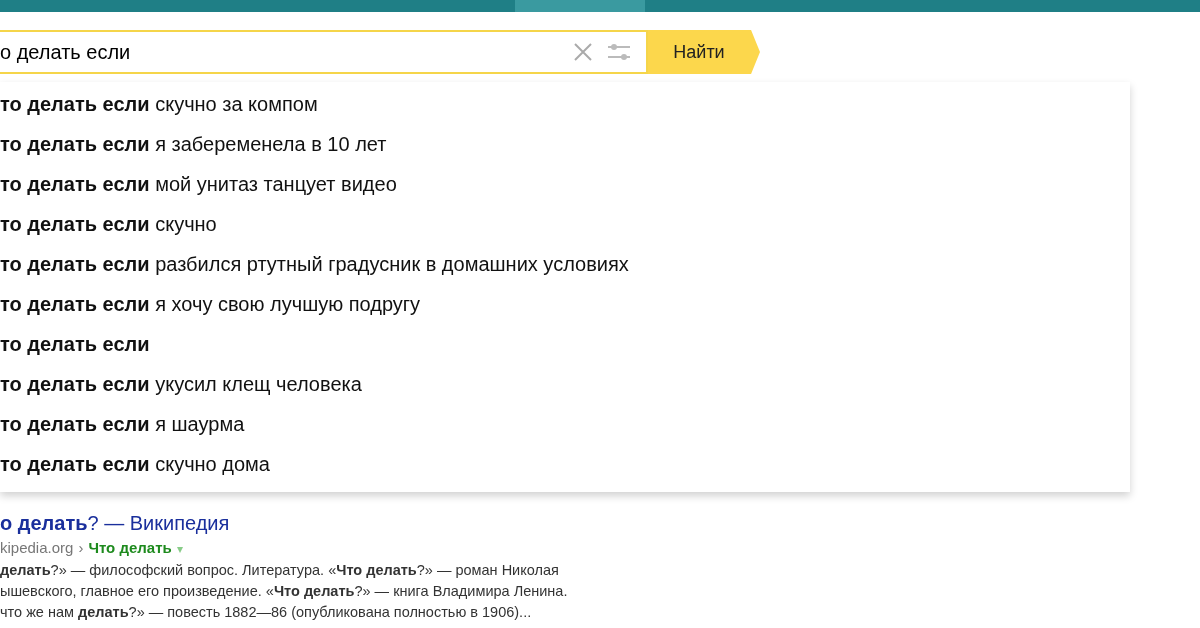 This screenshot has height=628, width=1200. What do you see at coordinates (565, 224) in the screenshot?
I see `suggestion-item: то делать если скучно` at bounding box center [565, 224].